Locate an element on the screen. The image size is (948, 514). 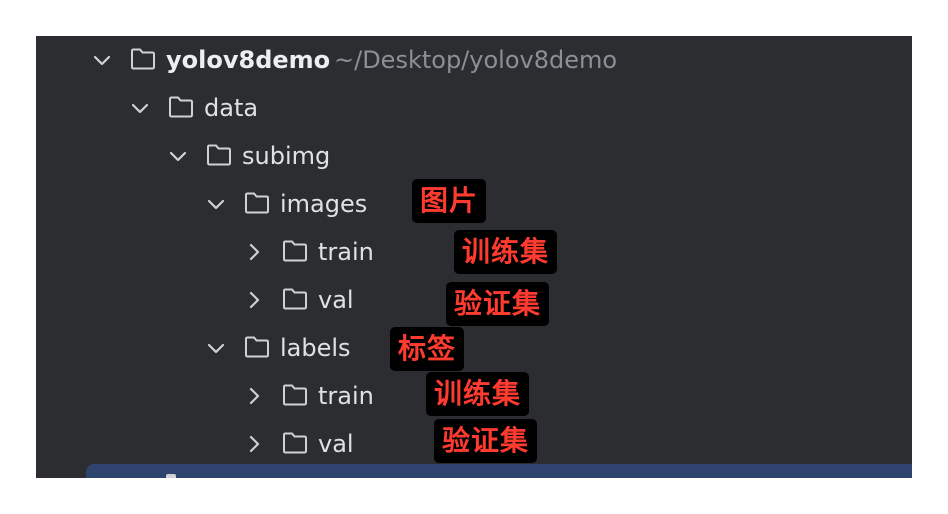
tree-row-labels: labels is located at coordinates (474, 348).